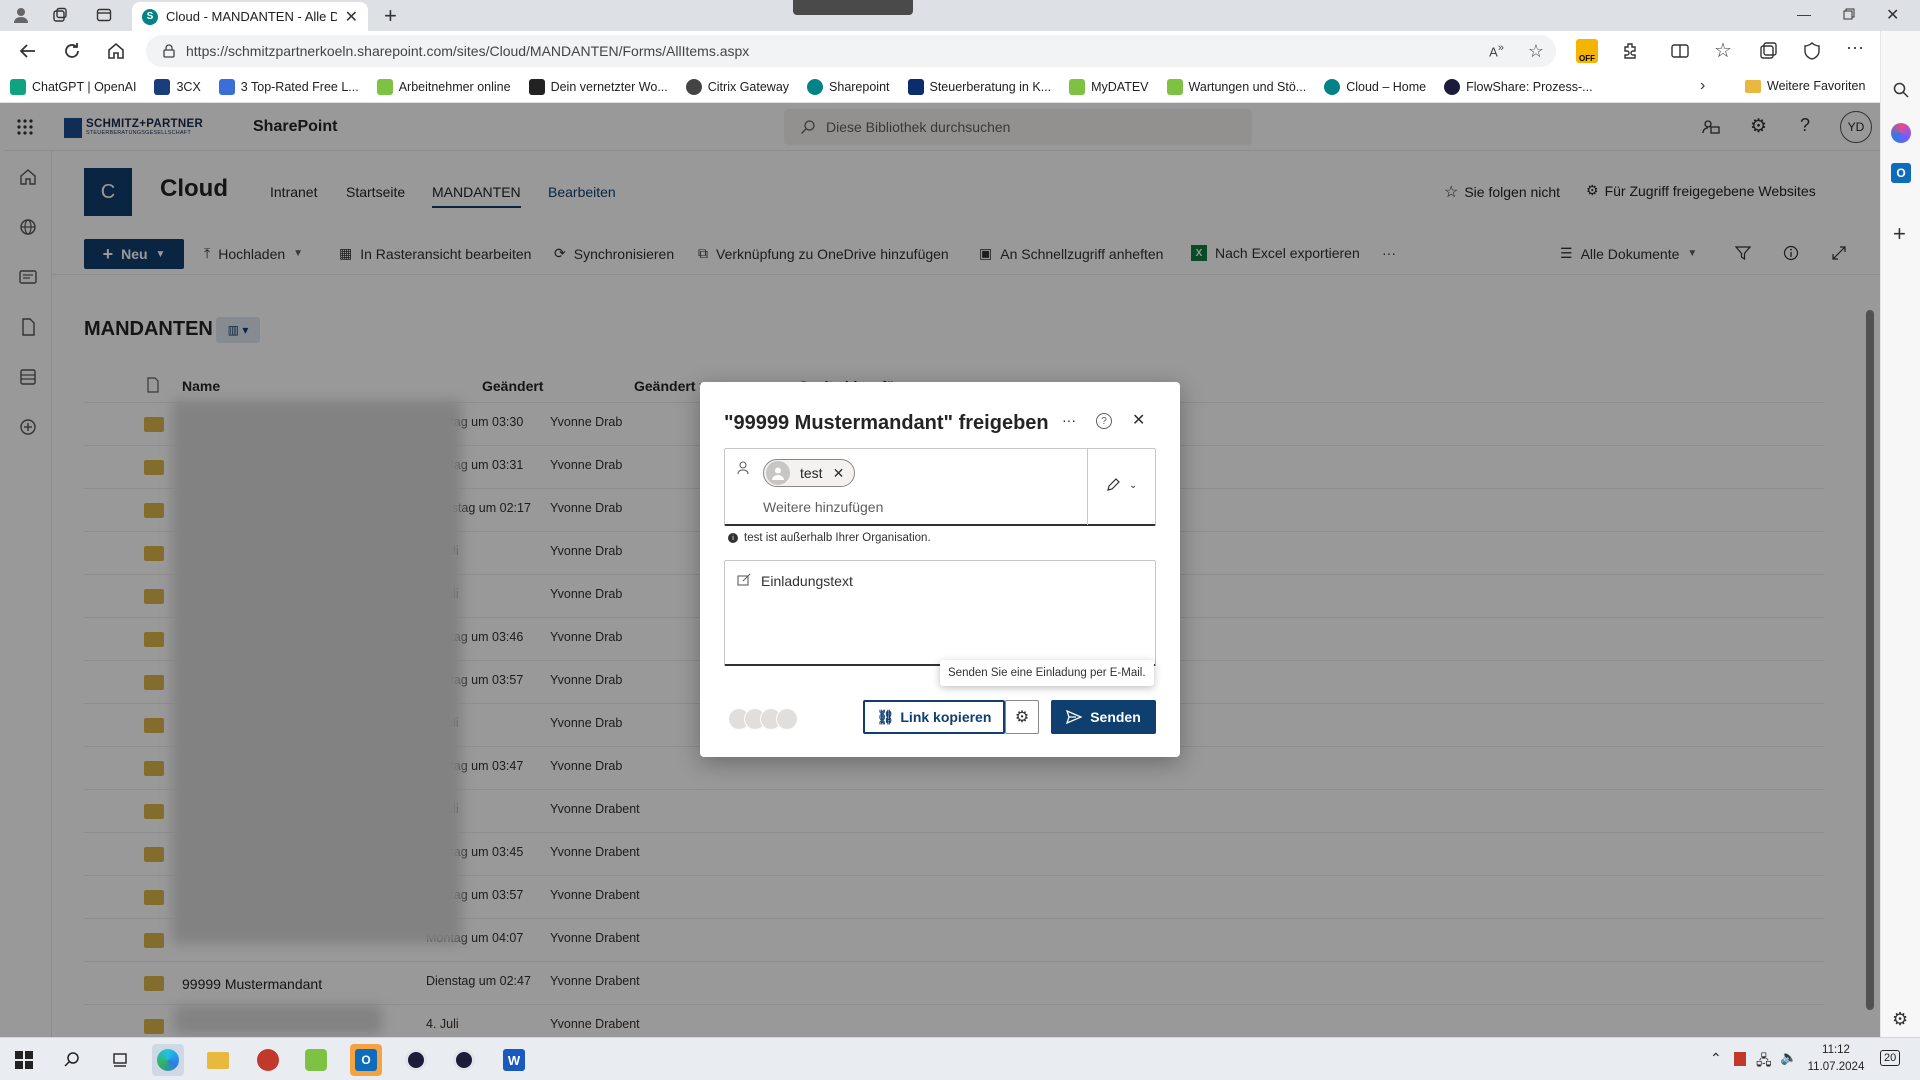  I want to click on datev-icon, so click(384, 86).